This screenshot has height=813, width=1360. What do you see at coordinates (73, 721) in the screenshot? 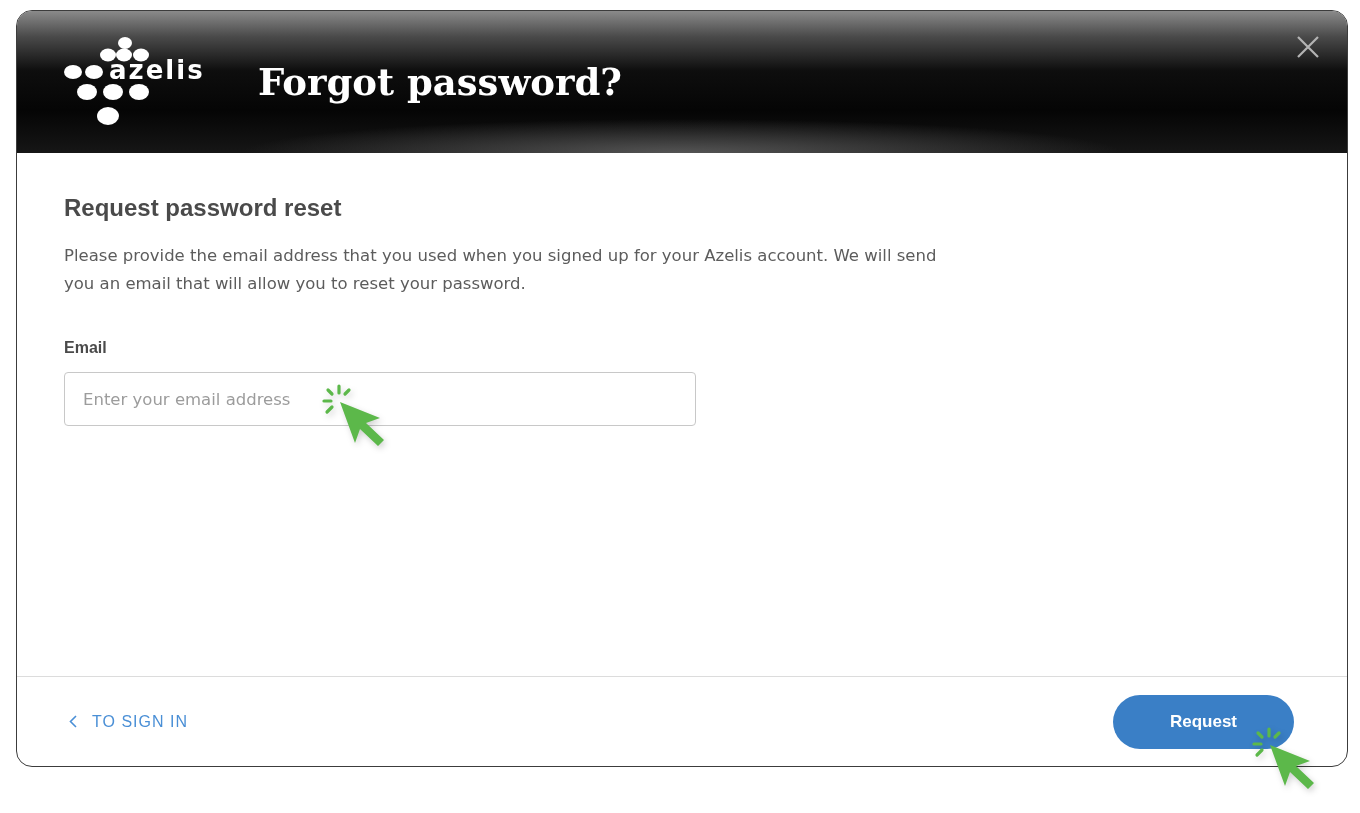
I see `chevron-left-icon` at bounding box center [73, 721].